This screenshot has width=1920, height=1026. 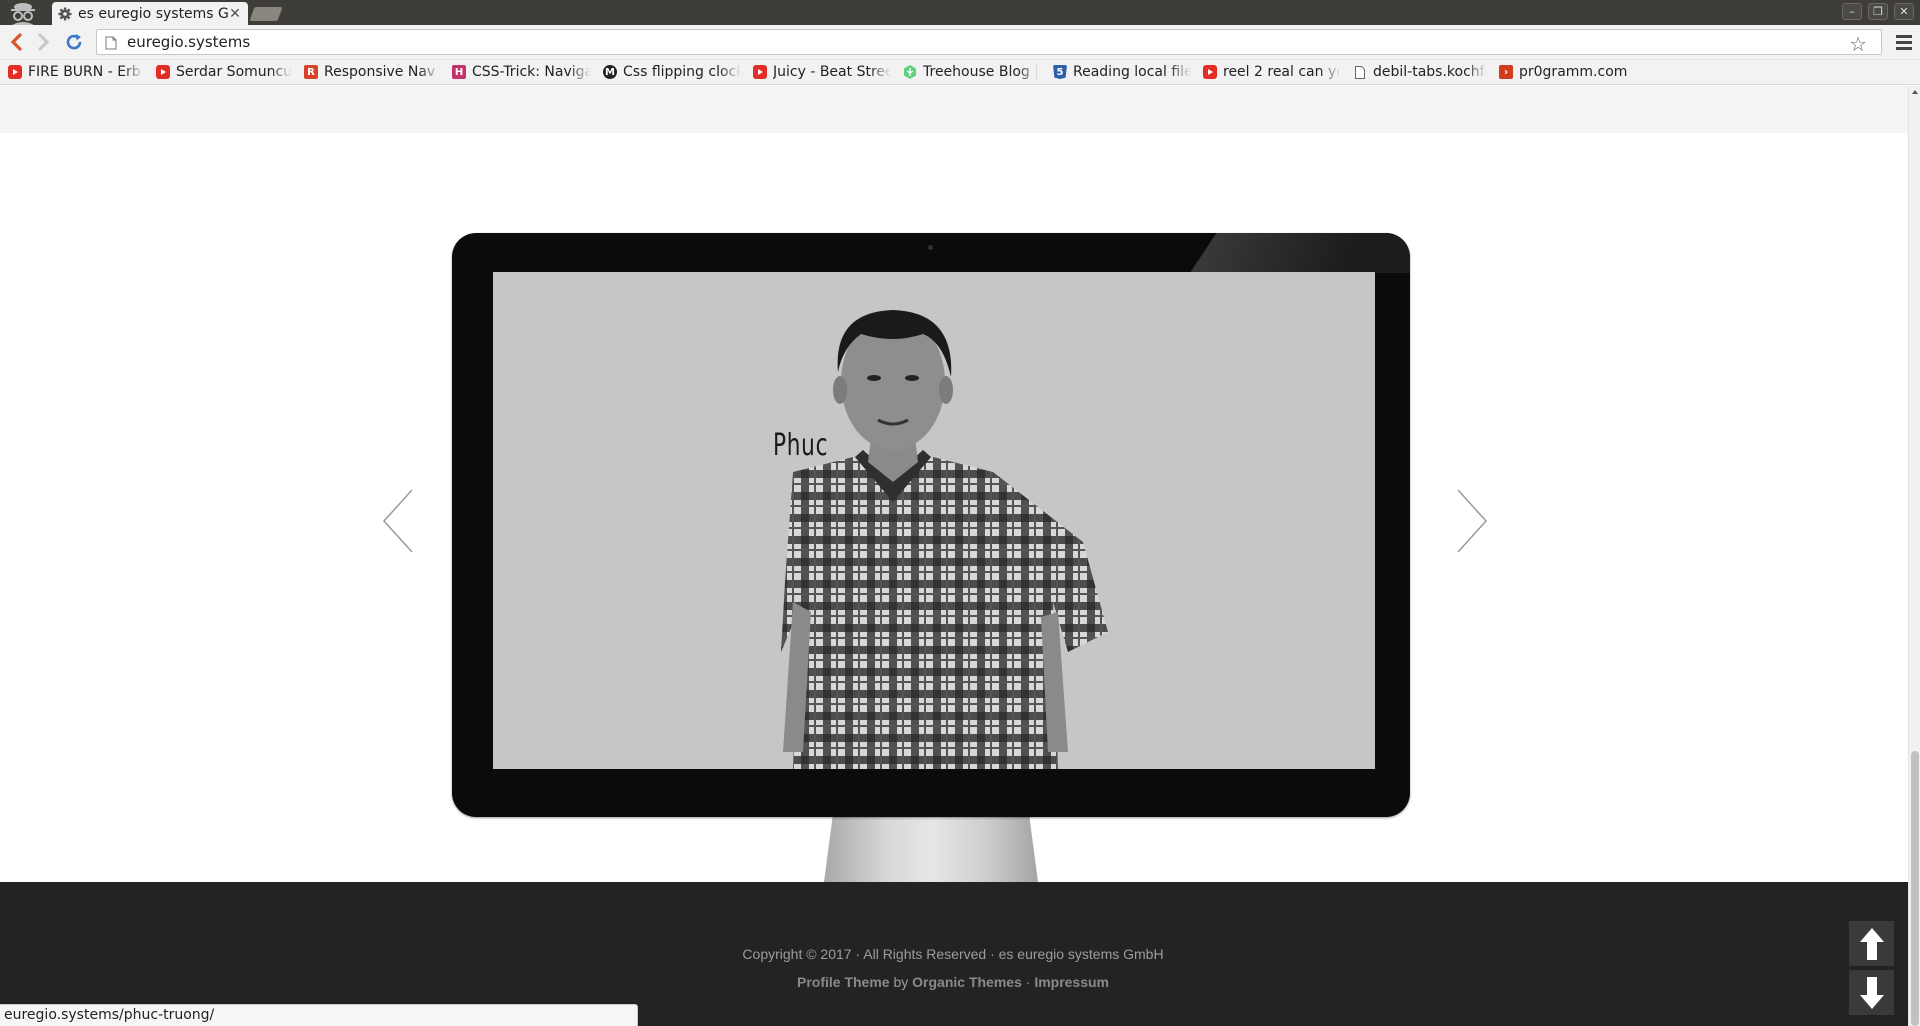 I want to click on m-icon: M, so click(x=610, y=72).